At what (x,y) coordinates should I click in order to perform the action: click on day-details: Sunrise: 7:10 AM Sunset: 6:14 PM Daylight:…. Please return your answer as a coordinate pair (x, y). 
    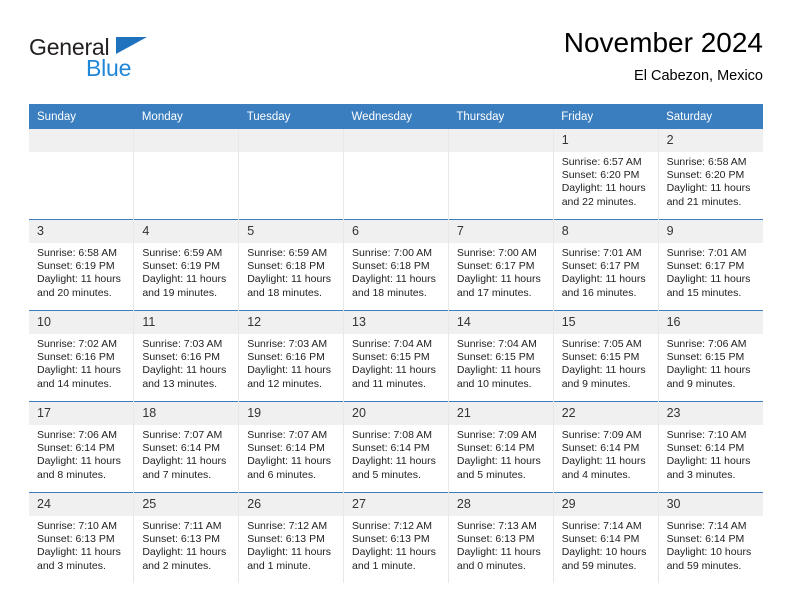
    Looking at the image, I should click on (711, 453).